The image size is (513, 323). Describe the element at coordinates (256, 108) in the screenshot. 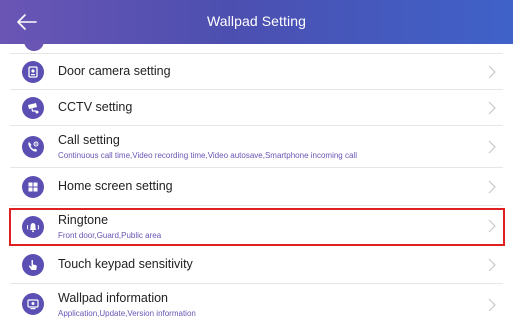

I see `menu-item-cctv: CCTV setting` at that location.